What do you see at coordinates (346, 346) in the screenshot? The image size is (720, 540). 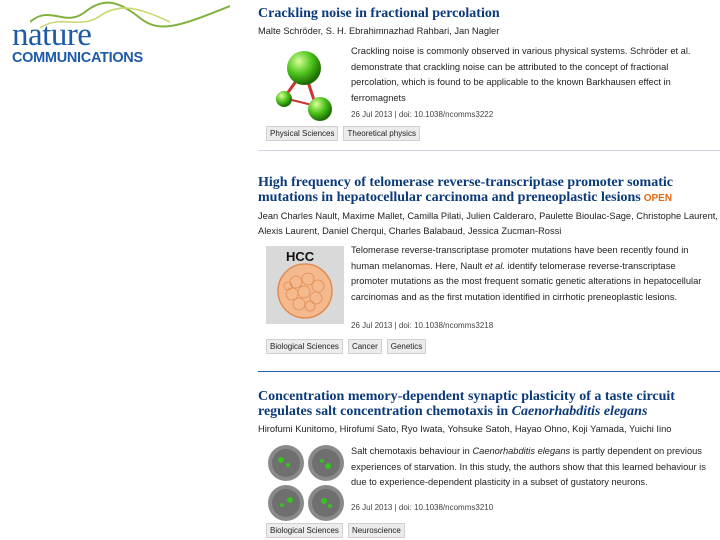 I see `article-subject-tags: Biological Sciences Cancer Genetics` at bounding box center [346, 346].